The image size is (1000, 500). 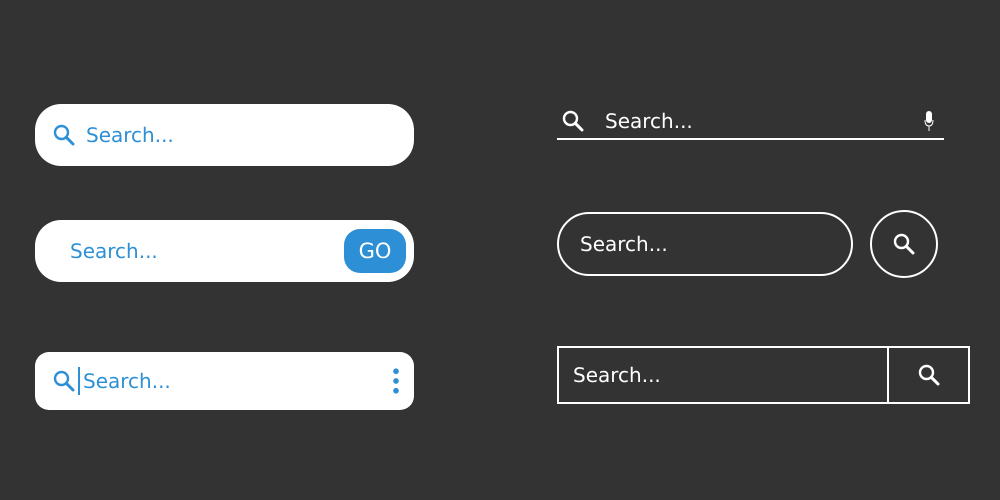 I want to click on search-button, so click(x=904, y=244).